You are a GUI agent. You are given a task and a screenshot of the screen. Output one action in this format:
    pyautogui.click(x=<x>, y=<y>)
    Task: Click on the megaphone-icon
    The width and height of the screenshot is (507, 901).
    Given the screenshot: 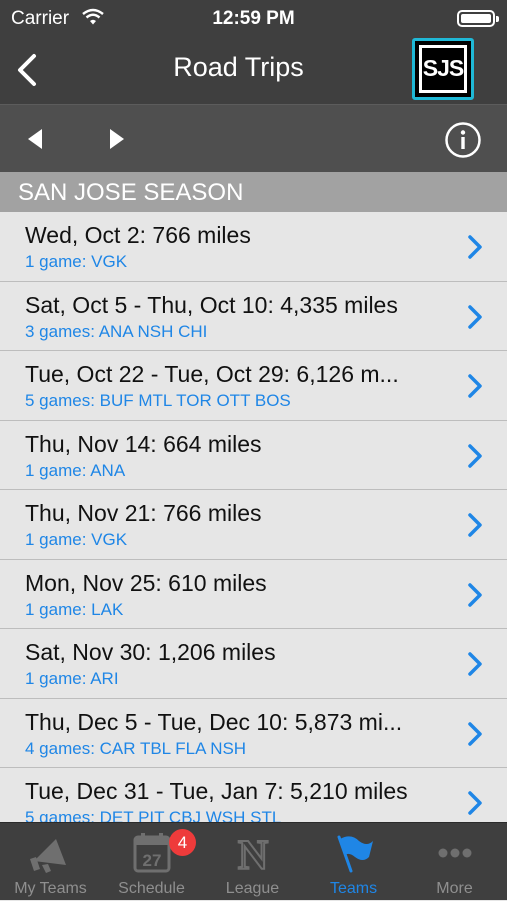 What is the action you would take?
    pyautogui.click(x=47, y=856)
    